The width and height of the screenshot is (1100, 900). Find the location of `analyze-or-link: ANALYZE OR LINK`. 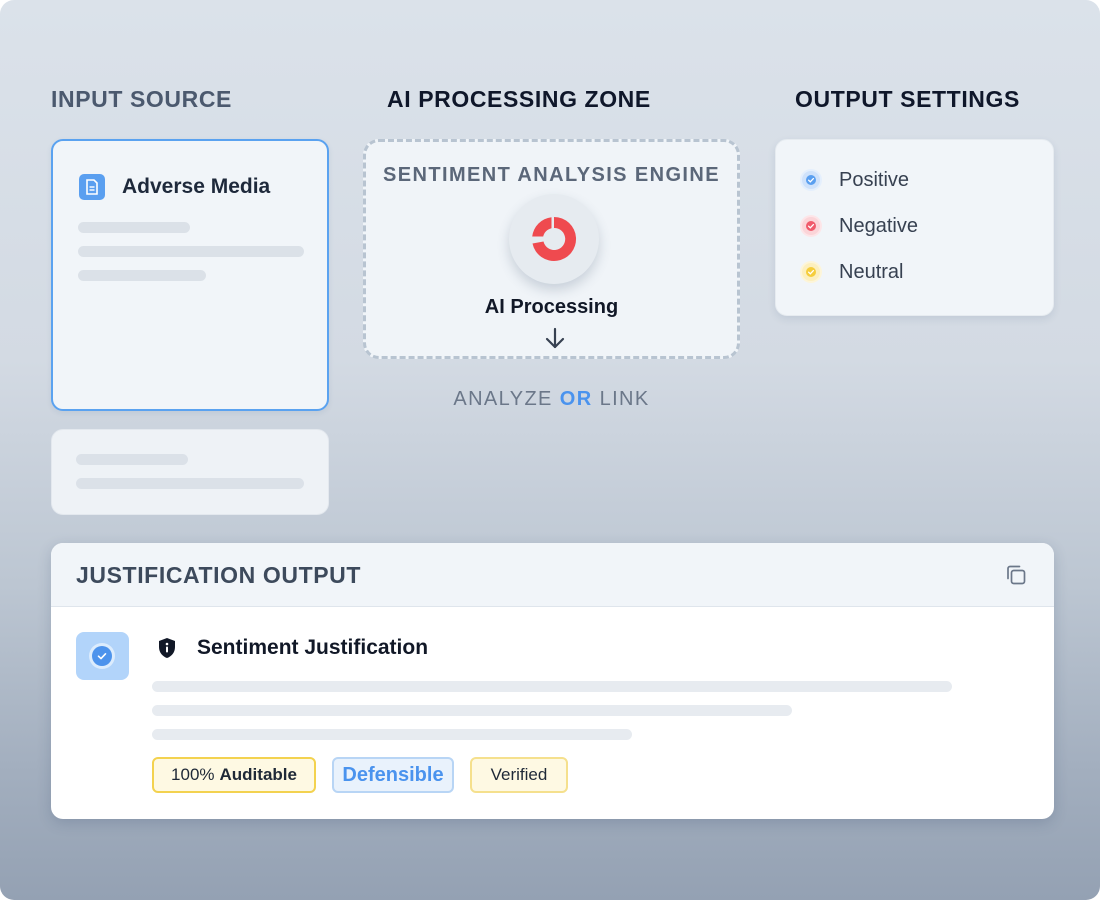

analyze-or-link: ANALYZE OR LINK is located at coordinates (551, 399).